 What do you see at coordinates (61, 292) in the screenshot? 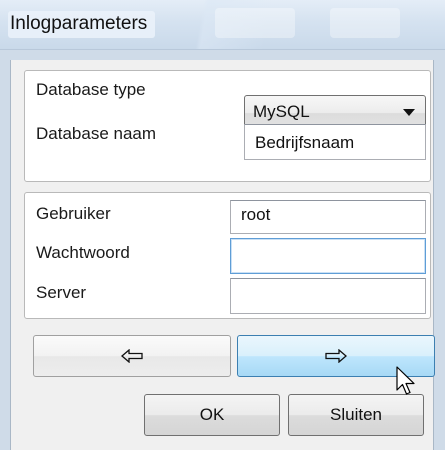
I see `server-label: Server` at bounding box center [61, 292].